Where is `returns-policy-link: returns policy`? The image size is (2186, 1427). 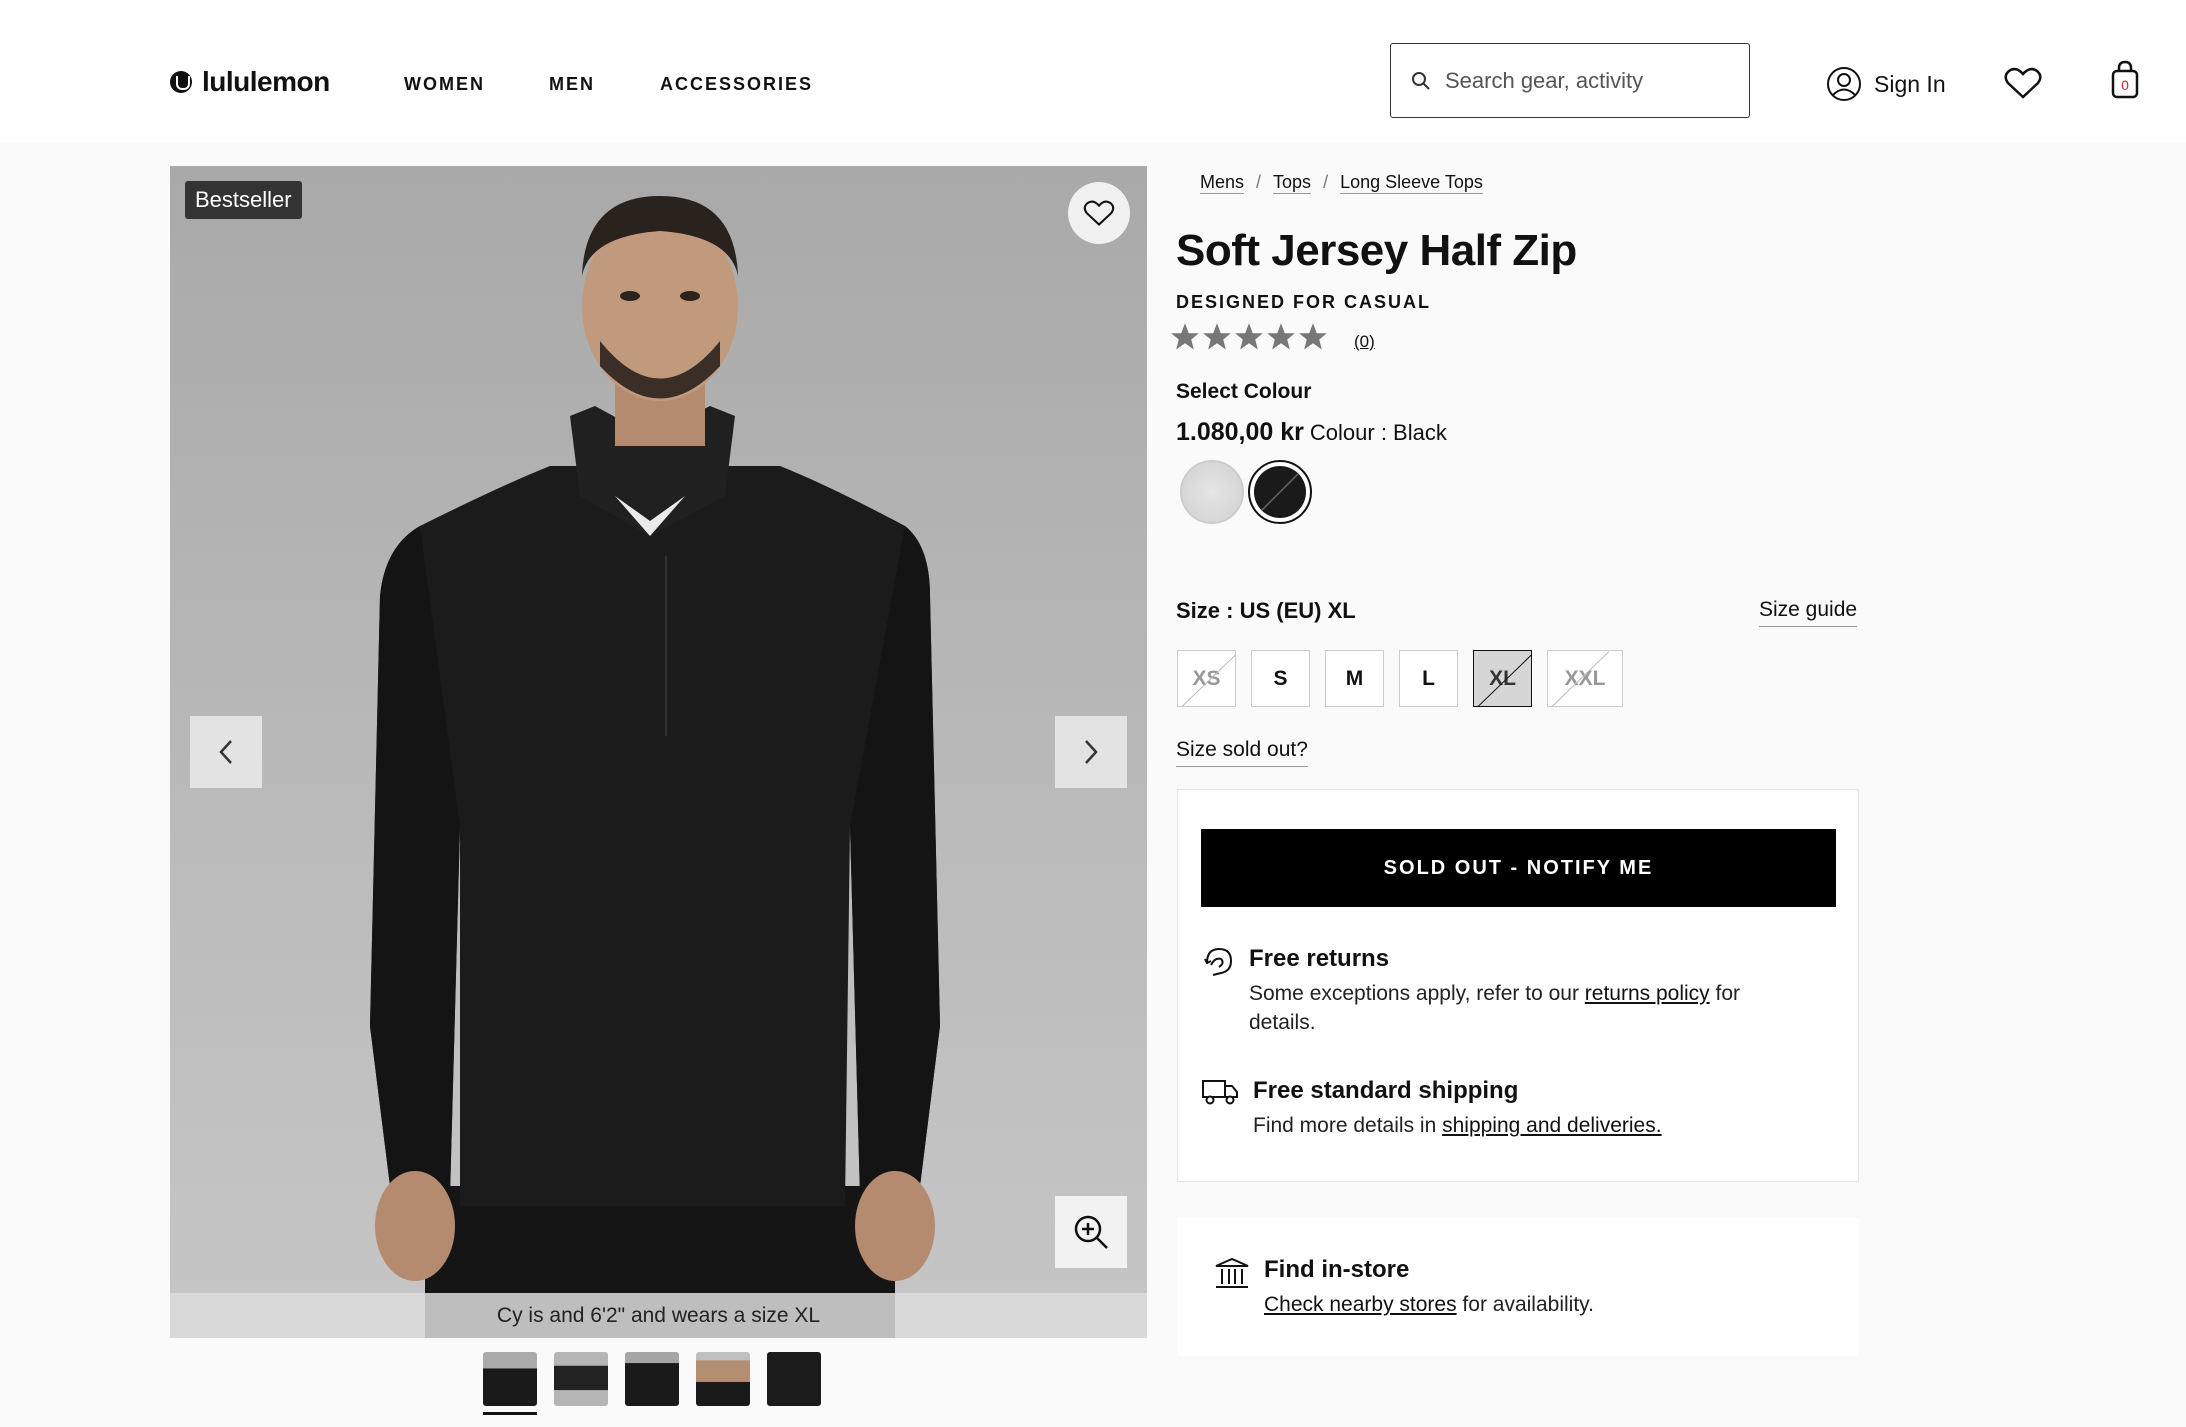 returns-policy-link: returns policy is located at coordinates (1647, 993).